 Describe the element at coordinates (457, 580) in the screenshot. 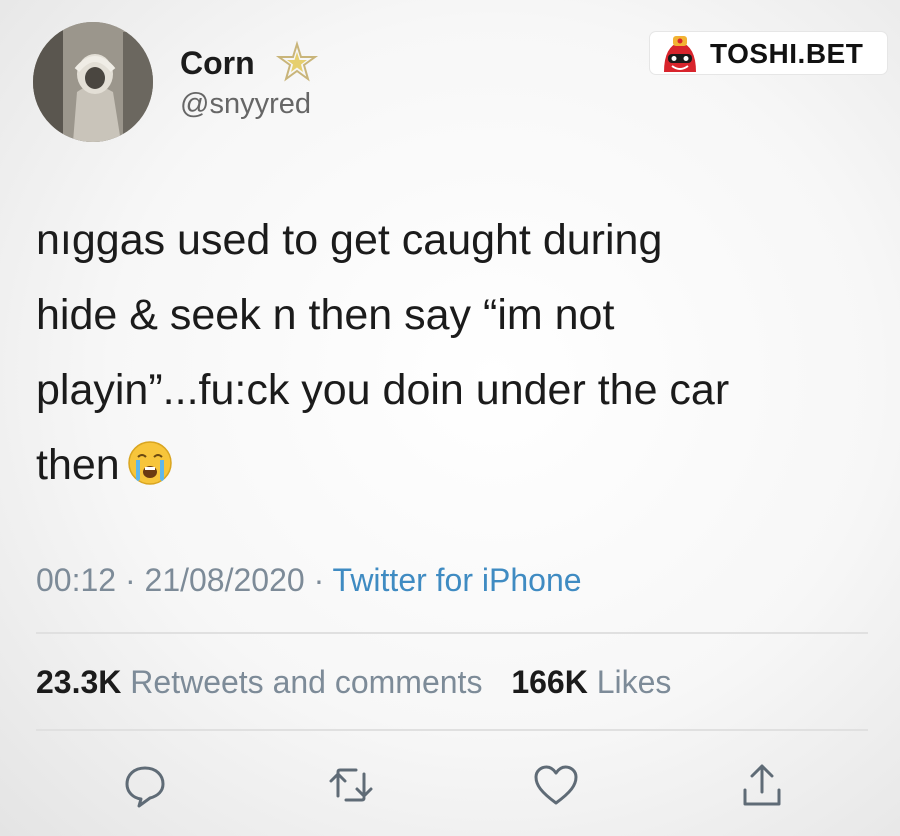

I see `tweet-source-link: Twitter for iPhone` at that location.